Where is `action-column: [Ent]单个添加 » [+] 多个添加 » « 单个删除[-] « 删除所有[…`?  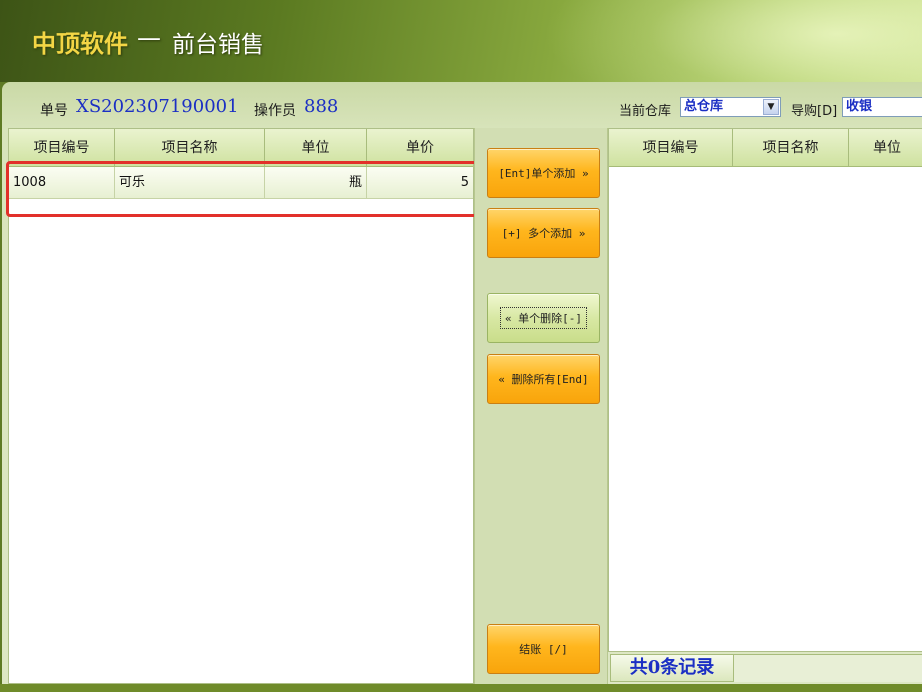 action-column: [Ent]单个添加 » [+] 多个添加 » « 单个删除[-] « 删除所有[… is located at coordinates (541, 406).